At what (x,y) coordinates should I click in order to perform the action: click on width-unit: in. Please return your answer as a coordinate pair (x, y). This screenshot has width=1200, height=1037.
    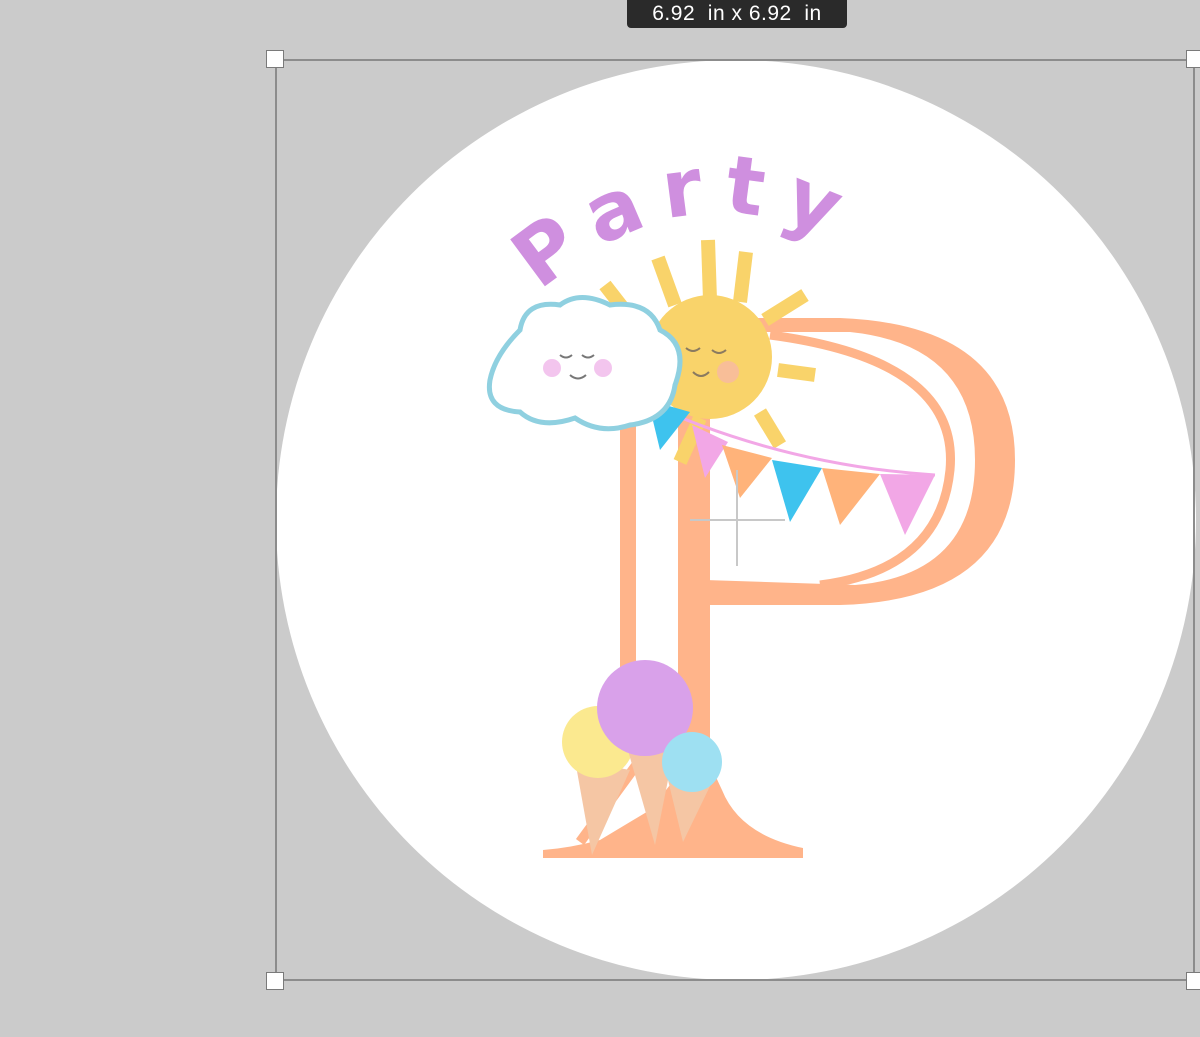
    Looking at the image, I should click on (716, 13).